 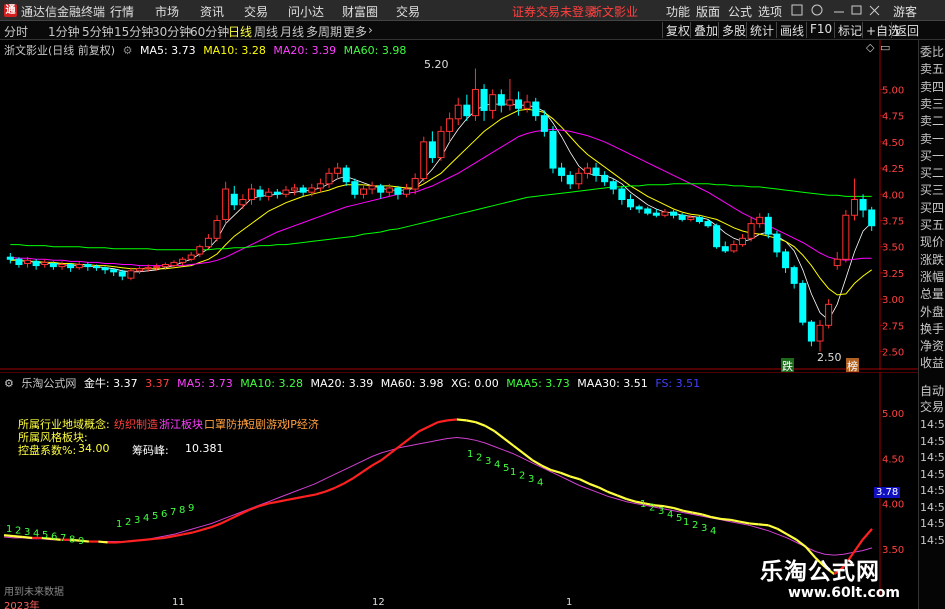 I want to click on future-data-label: 用到未来数据, so click(x=34, y=592).